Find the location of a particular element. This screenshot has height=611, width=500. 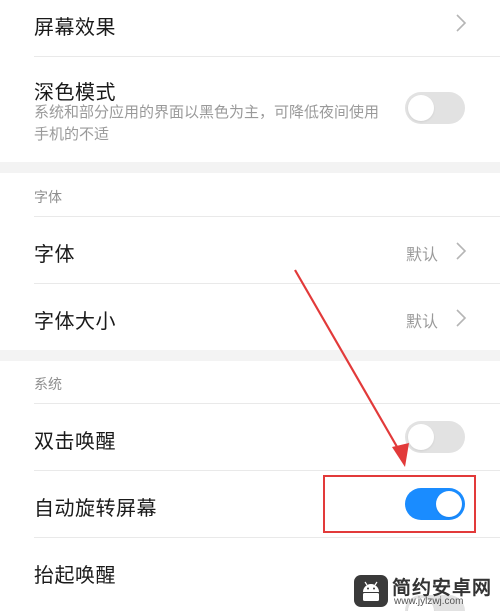

watermark-url: www.jylzwj.com is located at coordinates (429, 601).